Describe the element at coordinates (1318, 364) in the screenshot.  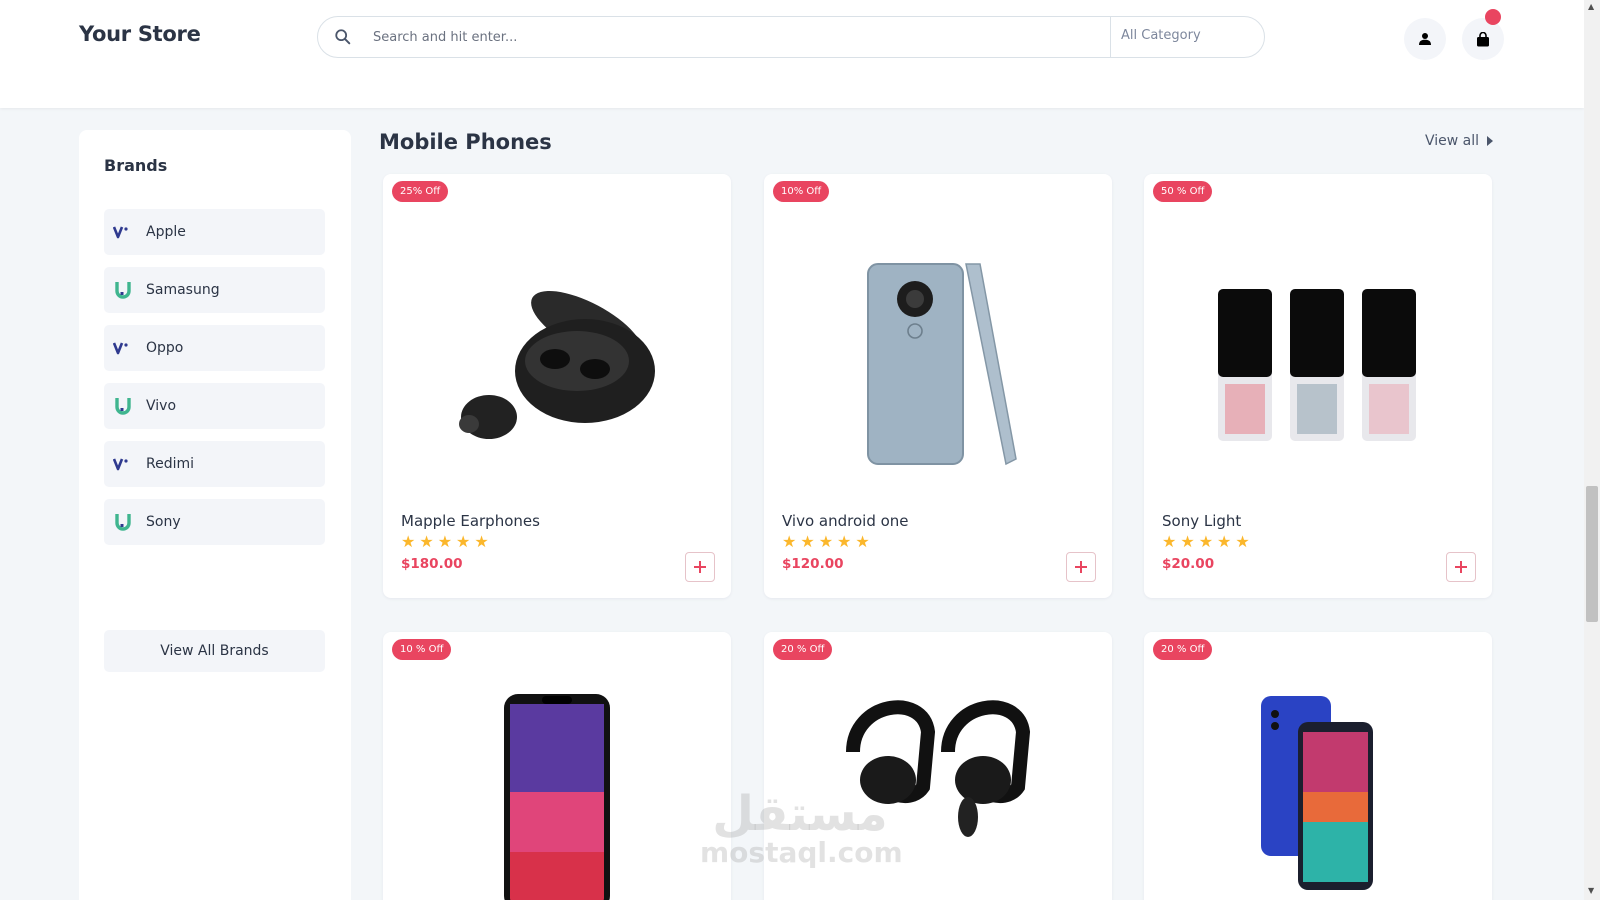
I see `feature-phones-image` at that location.